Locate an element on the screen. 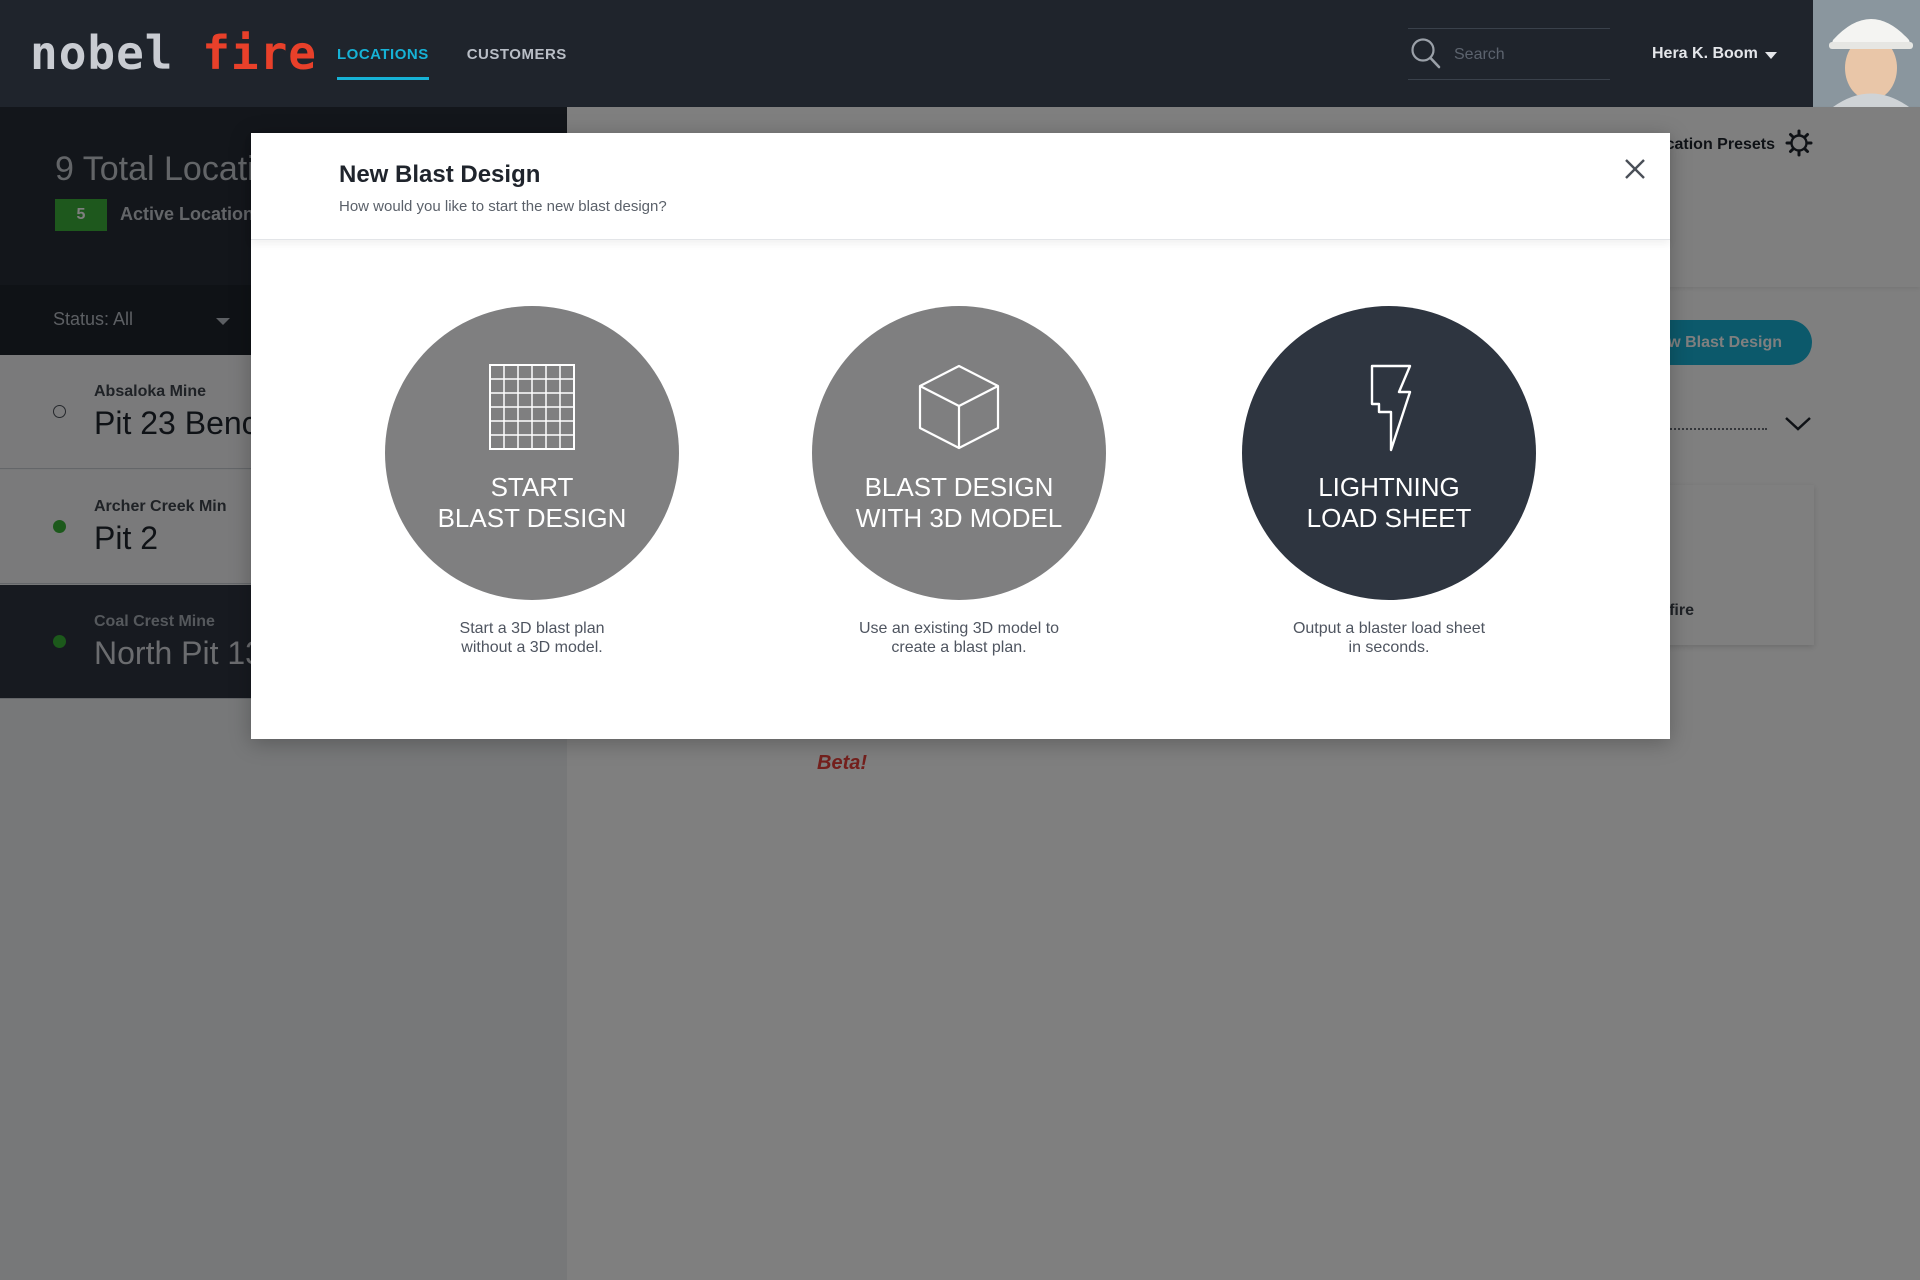 Image resolution: width=1920 pixels, height=1280 pixels. grid-icon is located at coordinates (532, 407).